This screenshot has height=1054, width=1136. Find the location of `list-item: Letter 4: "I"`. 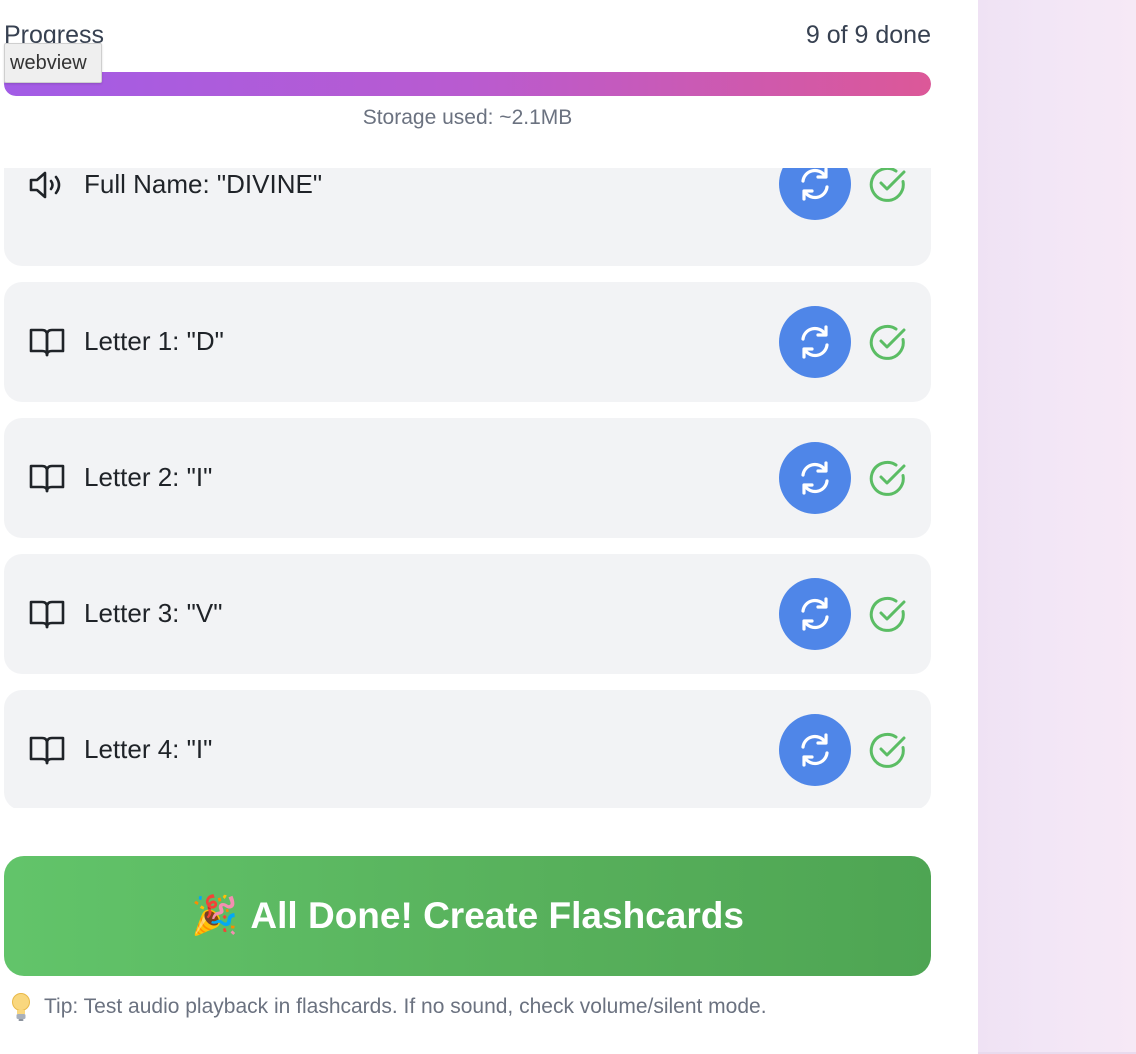

list-item: Letter 4: "I" is located at coordinates (467, 749).